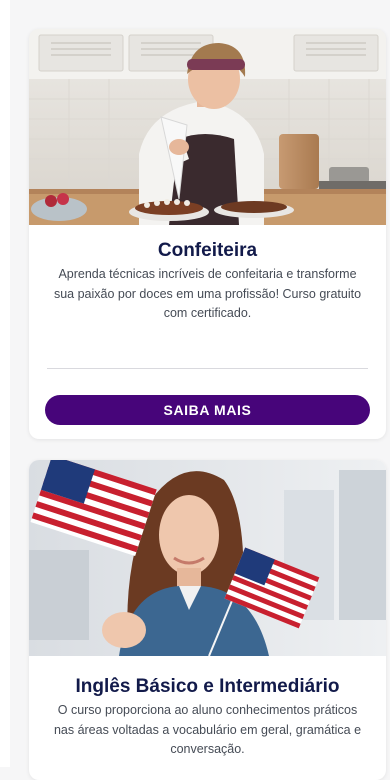 Image resolution: width=390 pixels, height=780 pixels. Describe the element at coordinates (207, 686) in the screenshot. I see `course-title: Inglês Básico e Intermediário` at that location.